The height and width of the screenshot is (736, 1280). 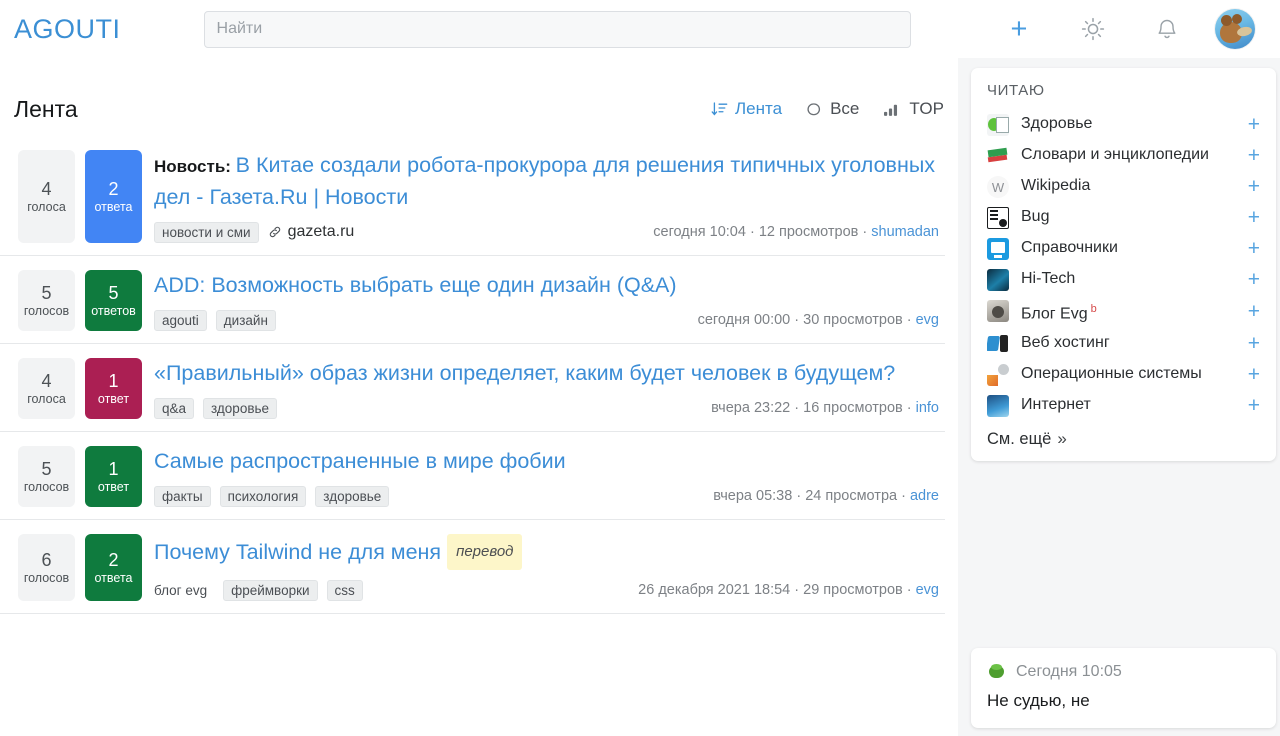 What do you see at coordinates (826, 496) in the screenshot?
I see `post-meta-right: вчера 05:38 · 24 просмотра · adre` at bounding box center [826, 496].